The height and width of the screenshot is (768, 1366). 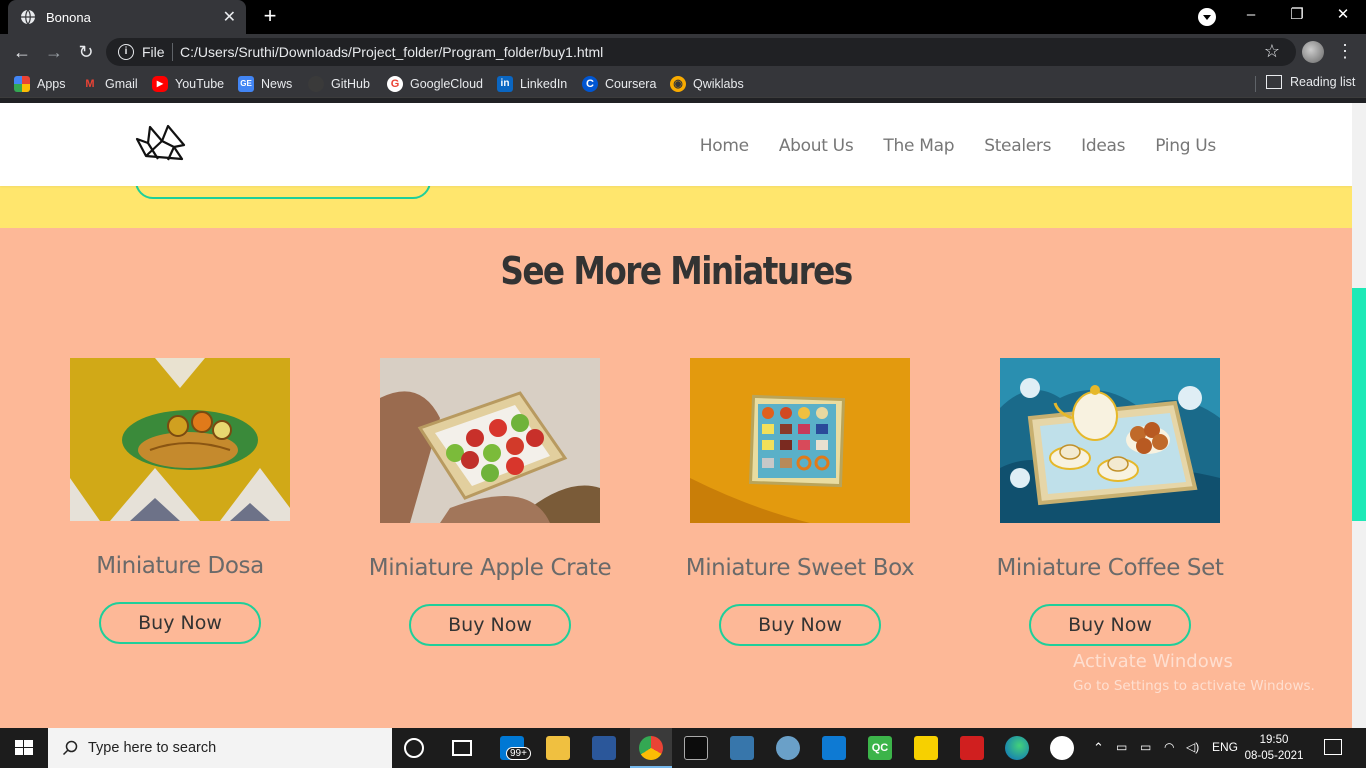 What do you see at coordinates (1121, 747) in the screenshot?
I see `meet-now-icon: ▭` at bounding box center [1121, 747].